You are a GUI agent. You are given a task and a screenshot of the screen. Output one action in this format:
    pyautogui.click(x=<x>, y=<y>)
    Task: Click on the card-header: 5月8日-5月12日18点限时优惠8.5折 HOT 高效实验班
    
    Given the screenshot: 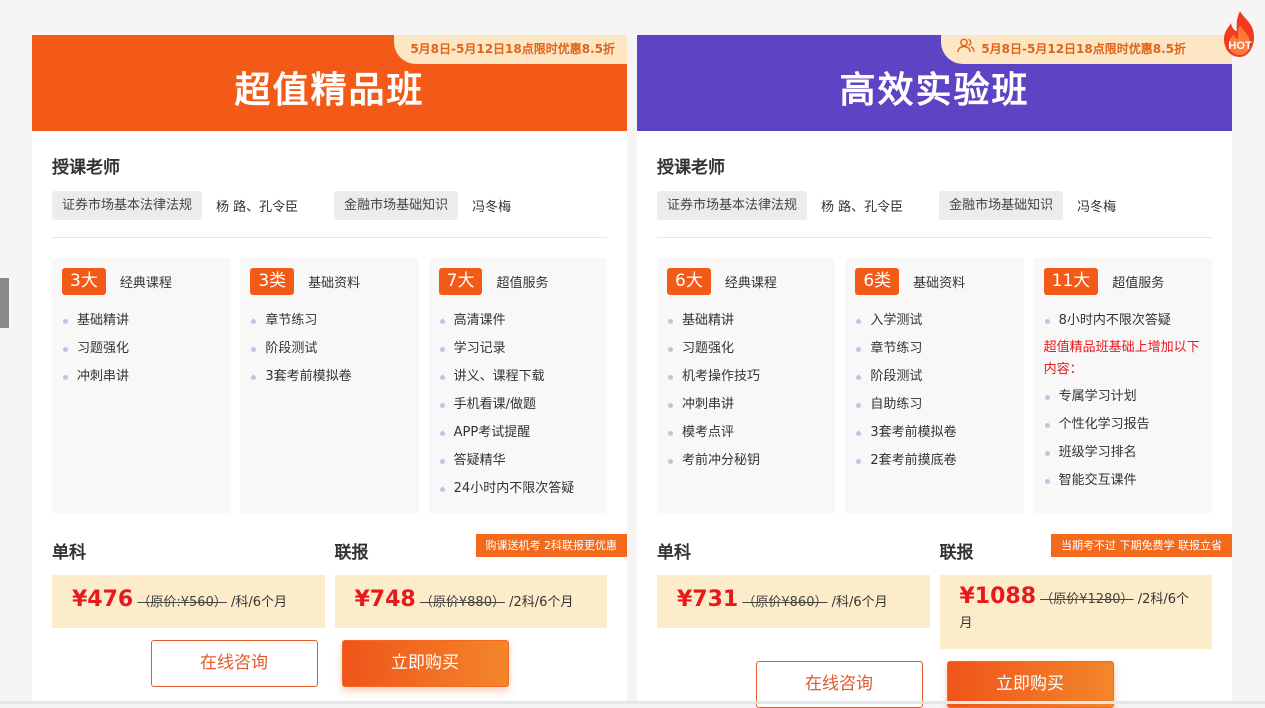 What is the action you would take?
    pyautogui.click(x=934, y=83)
    